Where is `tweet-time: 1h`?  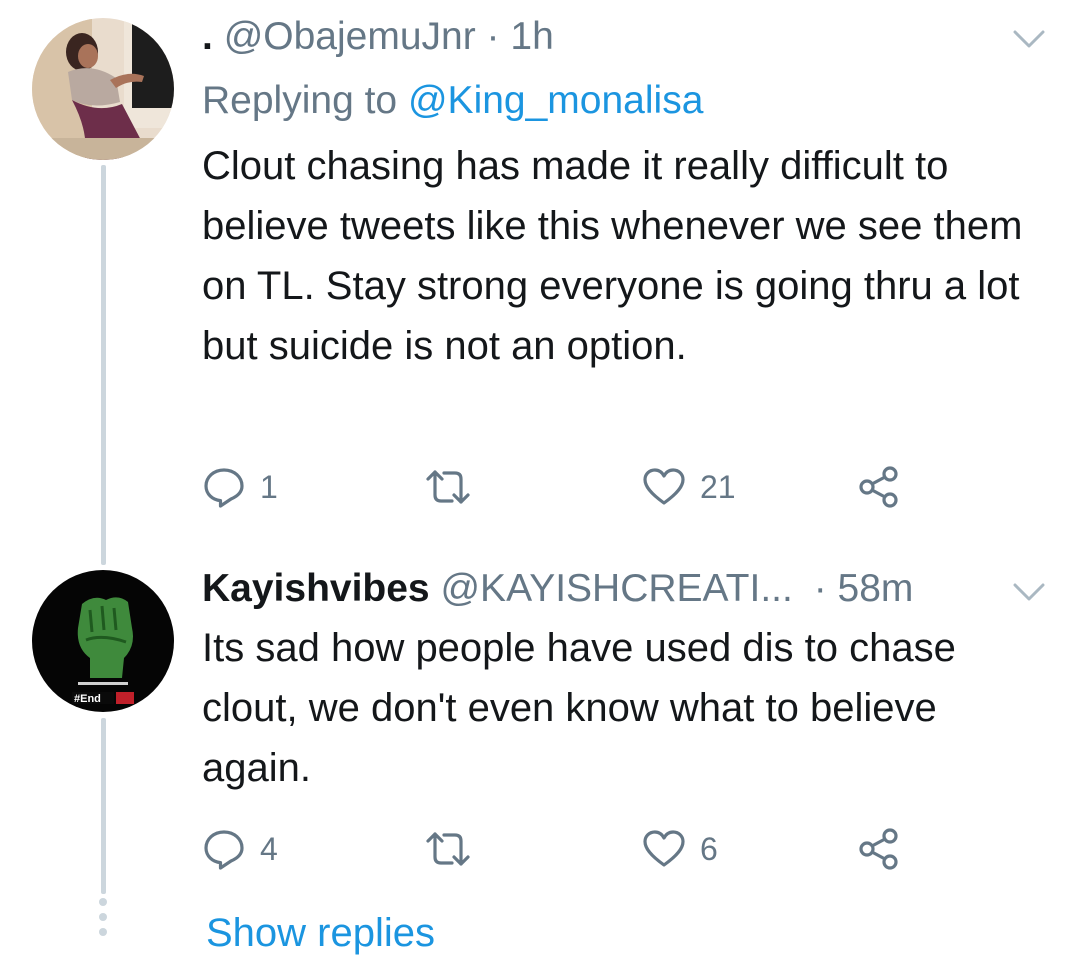 tweet-time: 1h is located at coordinates (531, 36).